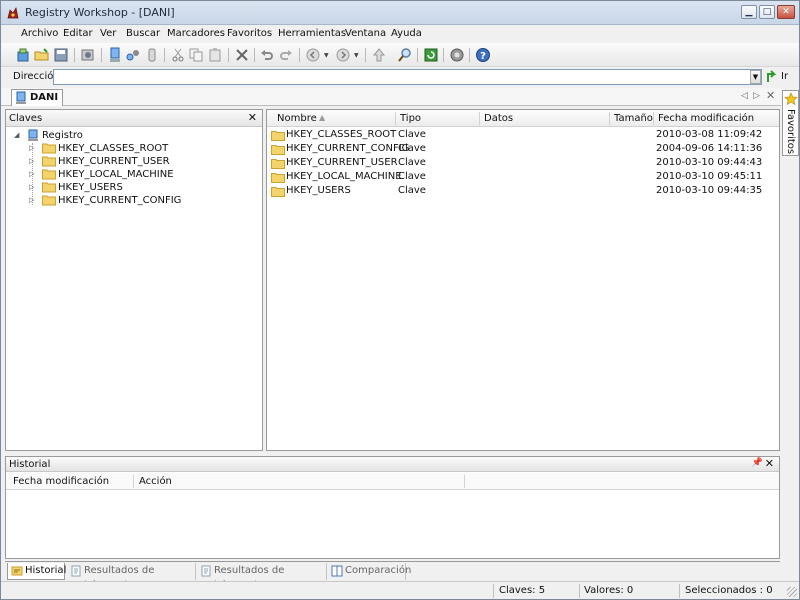 The height and width of the screenshot is (600, 800). I want to click on tab-label: Historial, so click(46, 570).